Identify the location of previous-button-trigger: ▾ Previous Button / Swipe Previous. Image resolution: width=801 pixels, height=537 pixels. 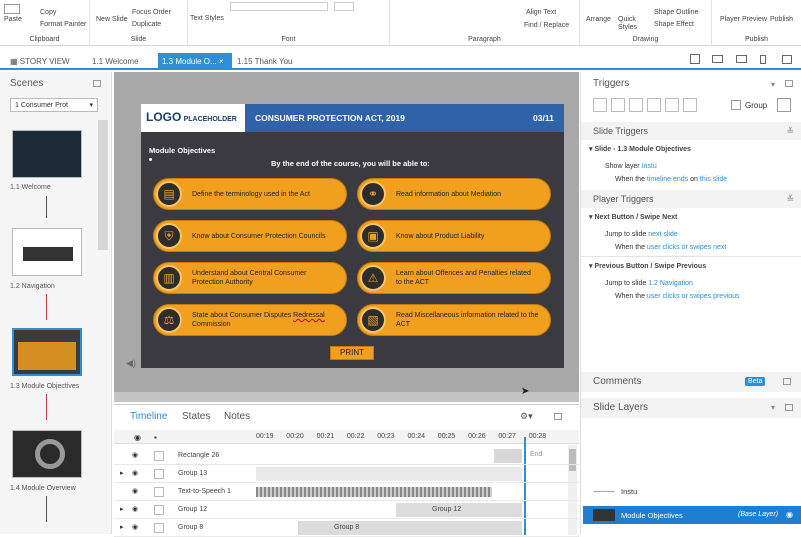
(647, 266).